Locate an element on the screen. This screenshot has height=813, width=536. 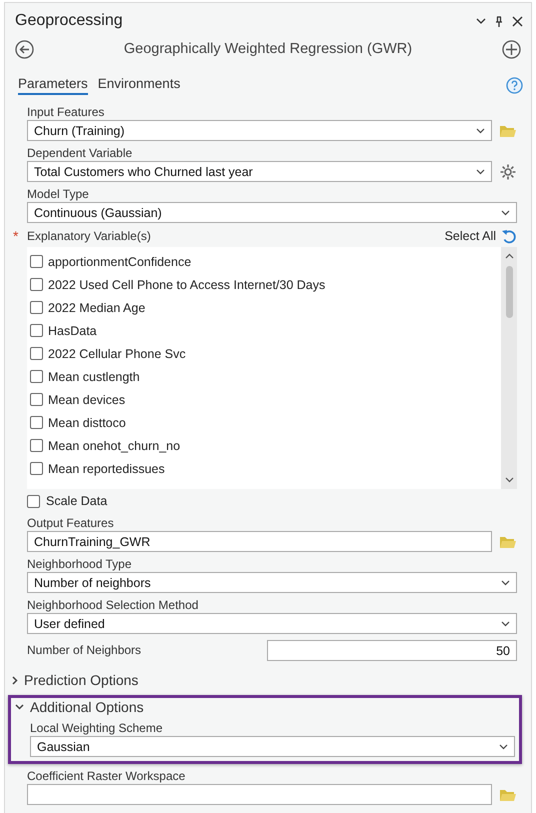
required-mark: * is located at coordinates (16, 236).